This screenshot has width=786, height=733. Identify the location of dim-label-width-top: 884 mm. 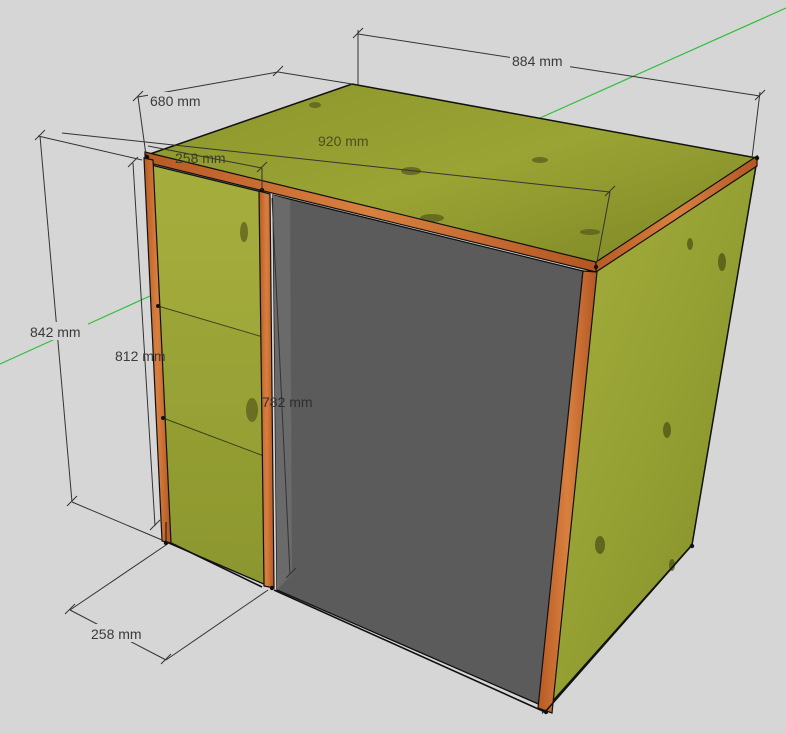
(537, 61).